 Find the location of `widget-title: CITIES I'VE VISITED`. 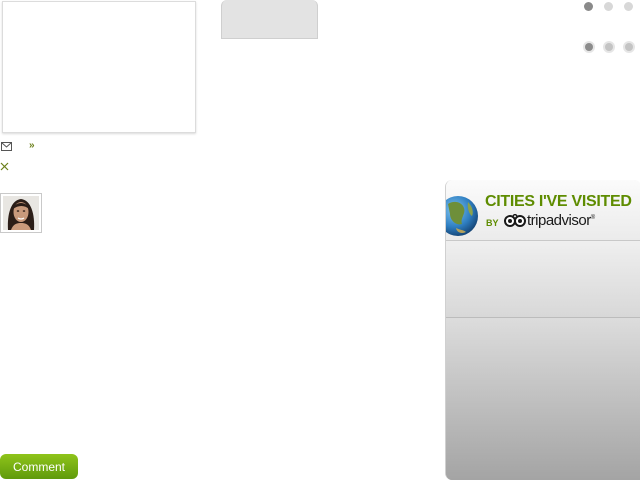

widget-title: CITIES I'VE VISITED is located at coordinates (558, 201).